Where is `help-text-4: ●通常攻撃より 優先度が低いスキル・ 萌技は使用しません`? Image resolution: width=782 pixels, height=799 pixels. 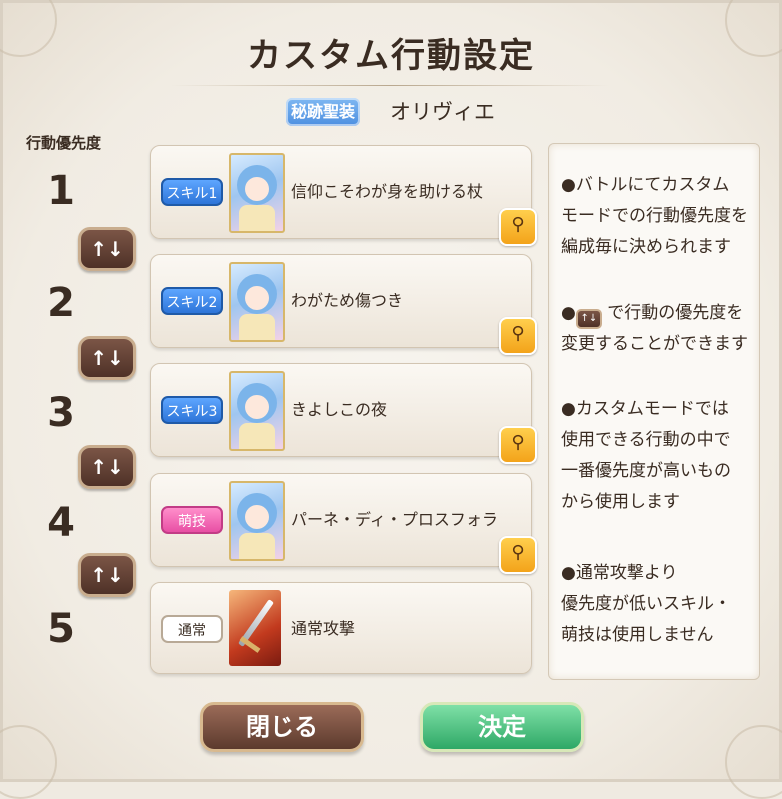
help-text-4: ●通常攻撃より 優先度が低いスキル・ 萌技は使用しません is located at coordinates (646, 604).